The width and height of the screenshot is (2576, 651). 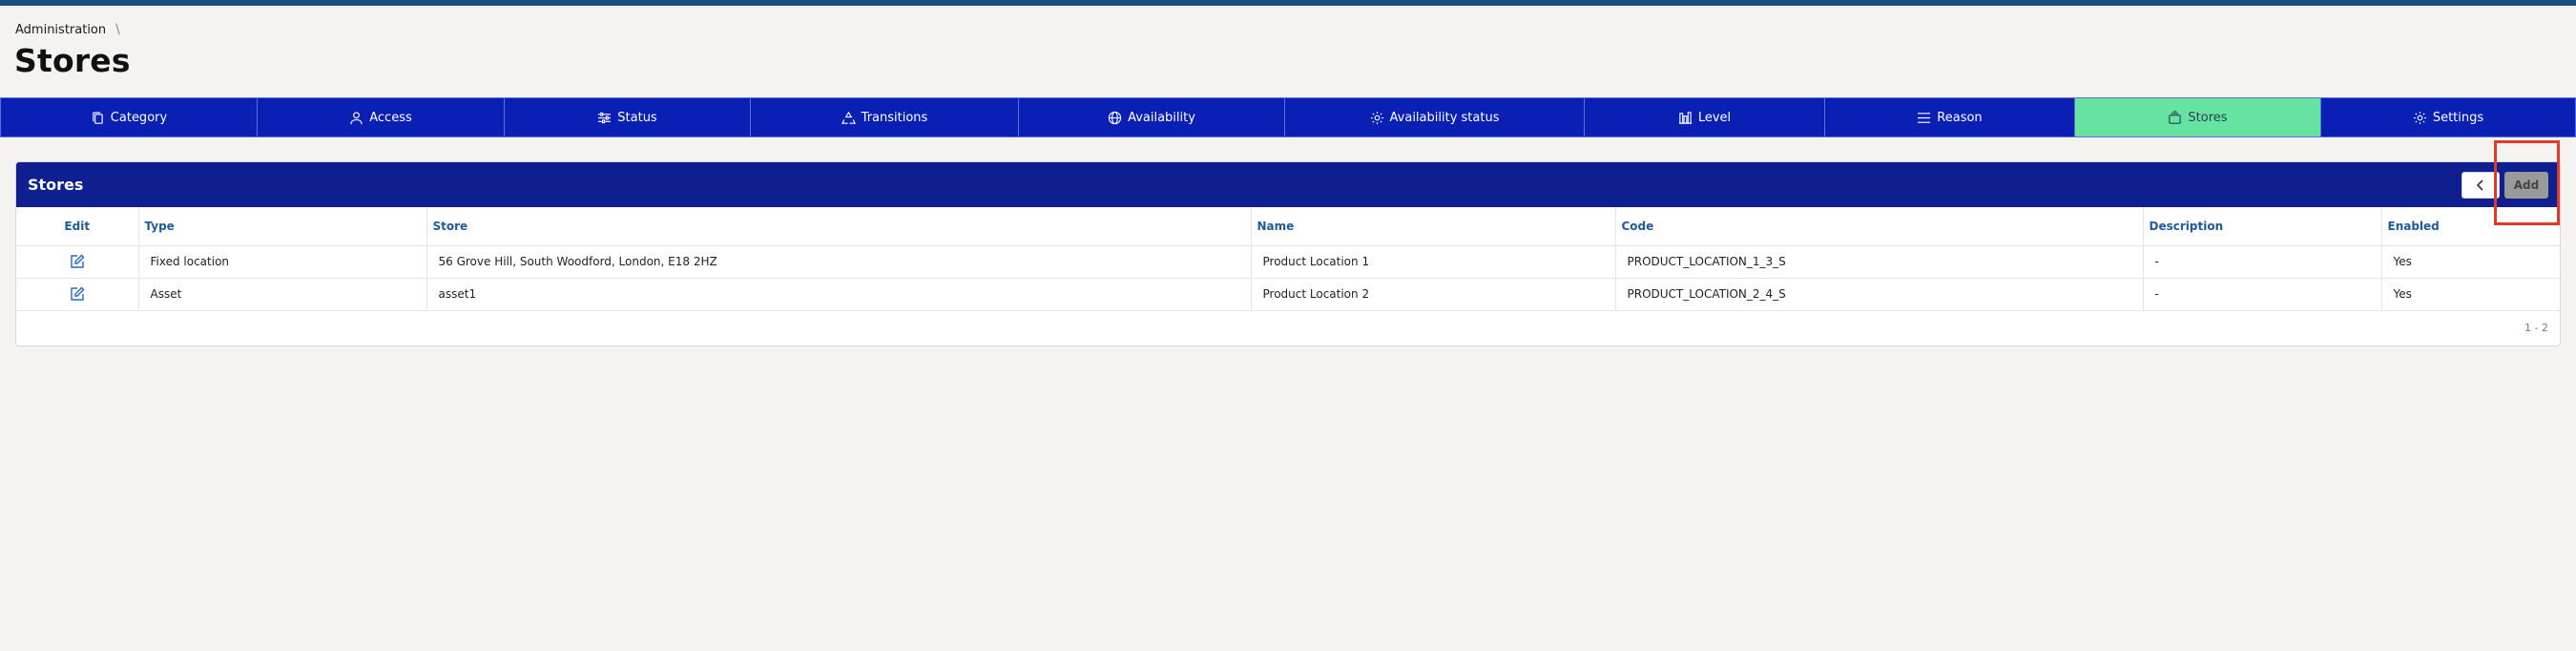 What do you see at coordinates (1433, 227) in the screenshot?
I see `column-header-name: Name` at bounding box center [1433, 227].